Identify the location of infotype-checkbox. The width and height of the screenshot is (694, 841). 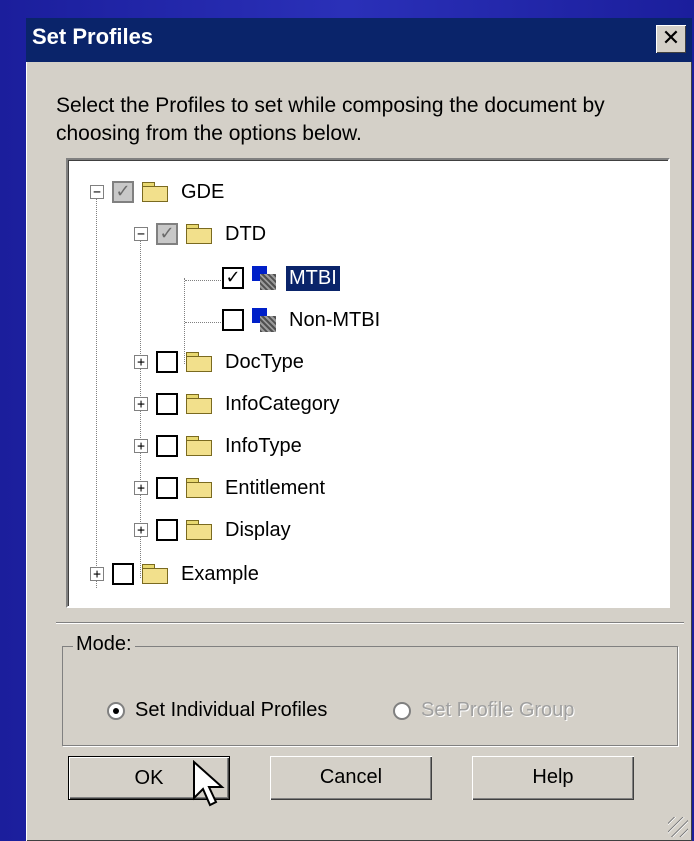
(167, 446).